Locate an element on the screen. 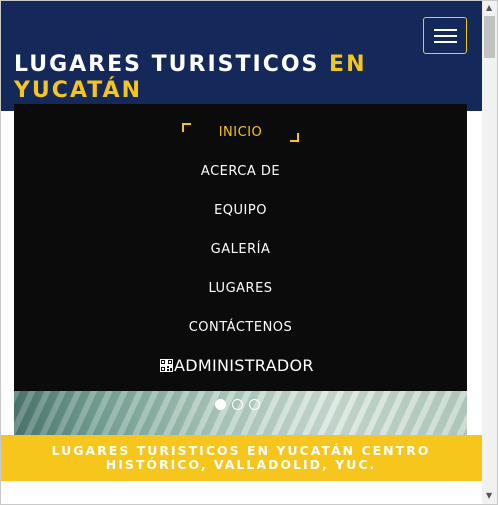 Image resolution: width=498 pixels, height=505 pixels. nav-item-galeria: GALERÍA is located at coordinates (240, 249).